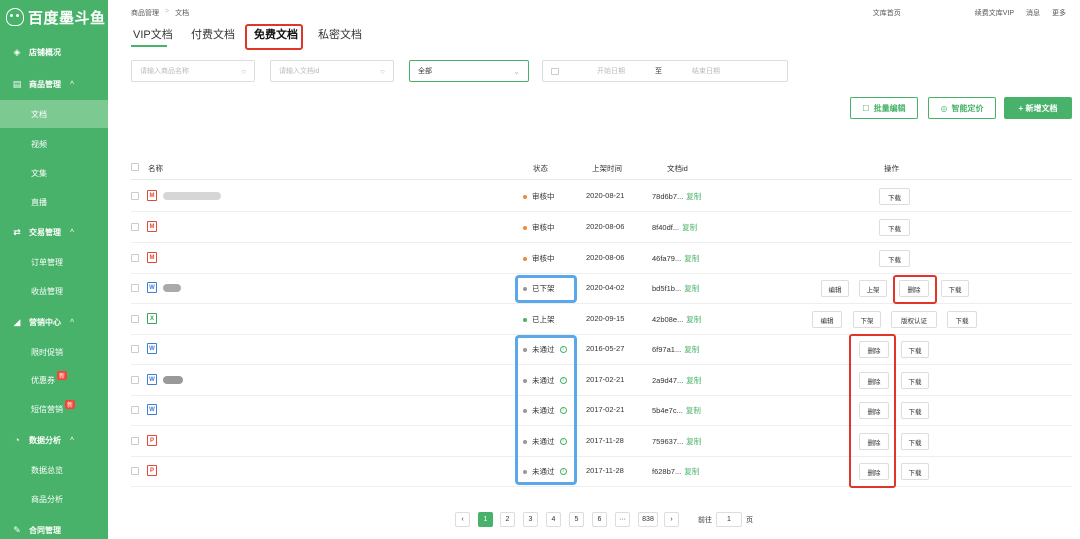  What do you see at coordinates (152, 470) in the screenshot?
I see `pdf-file-icon: P` at bounding box center [152, 470].